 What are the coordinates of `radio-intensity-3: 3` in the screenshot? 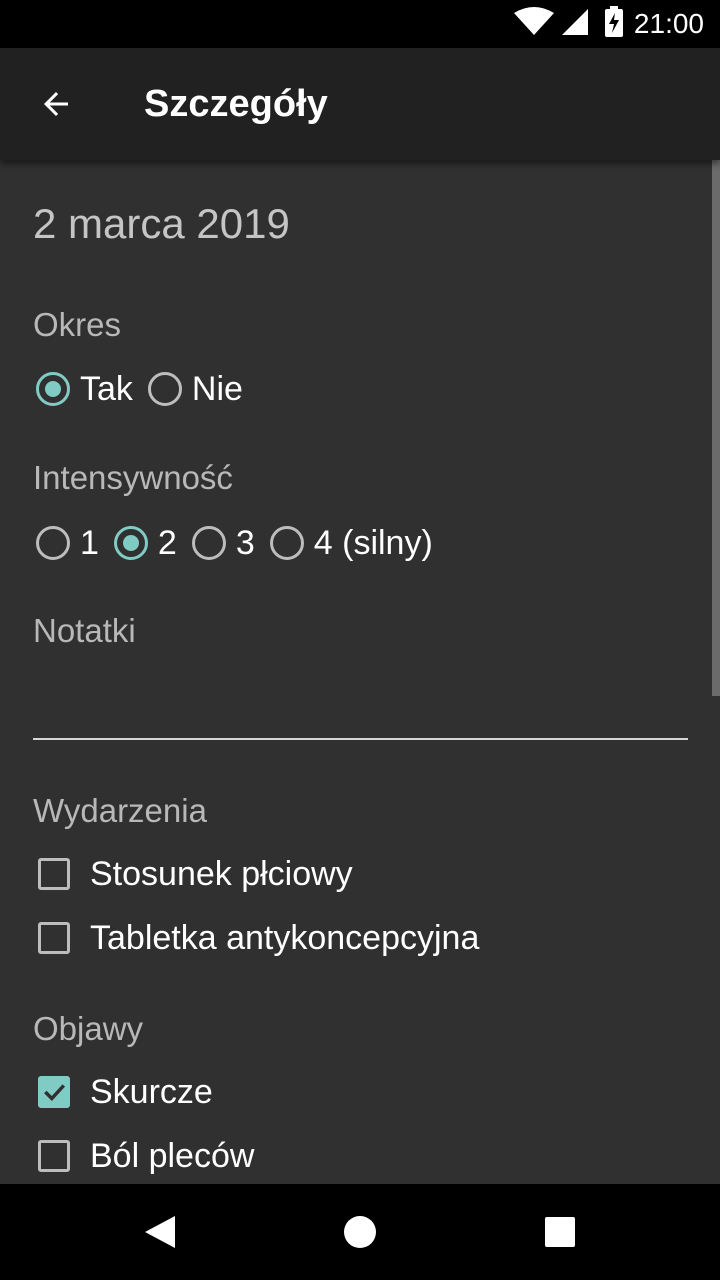 It's located at (222, 543).